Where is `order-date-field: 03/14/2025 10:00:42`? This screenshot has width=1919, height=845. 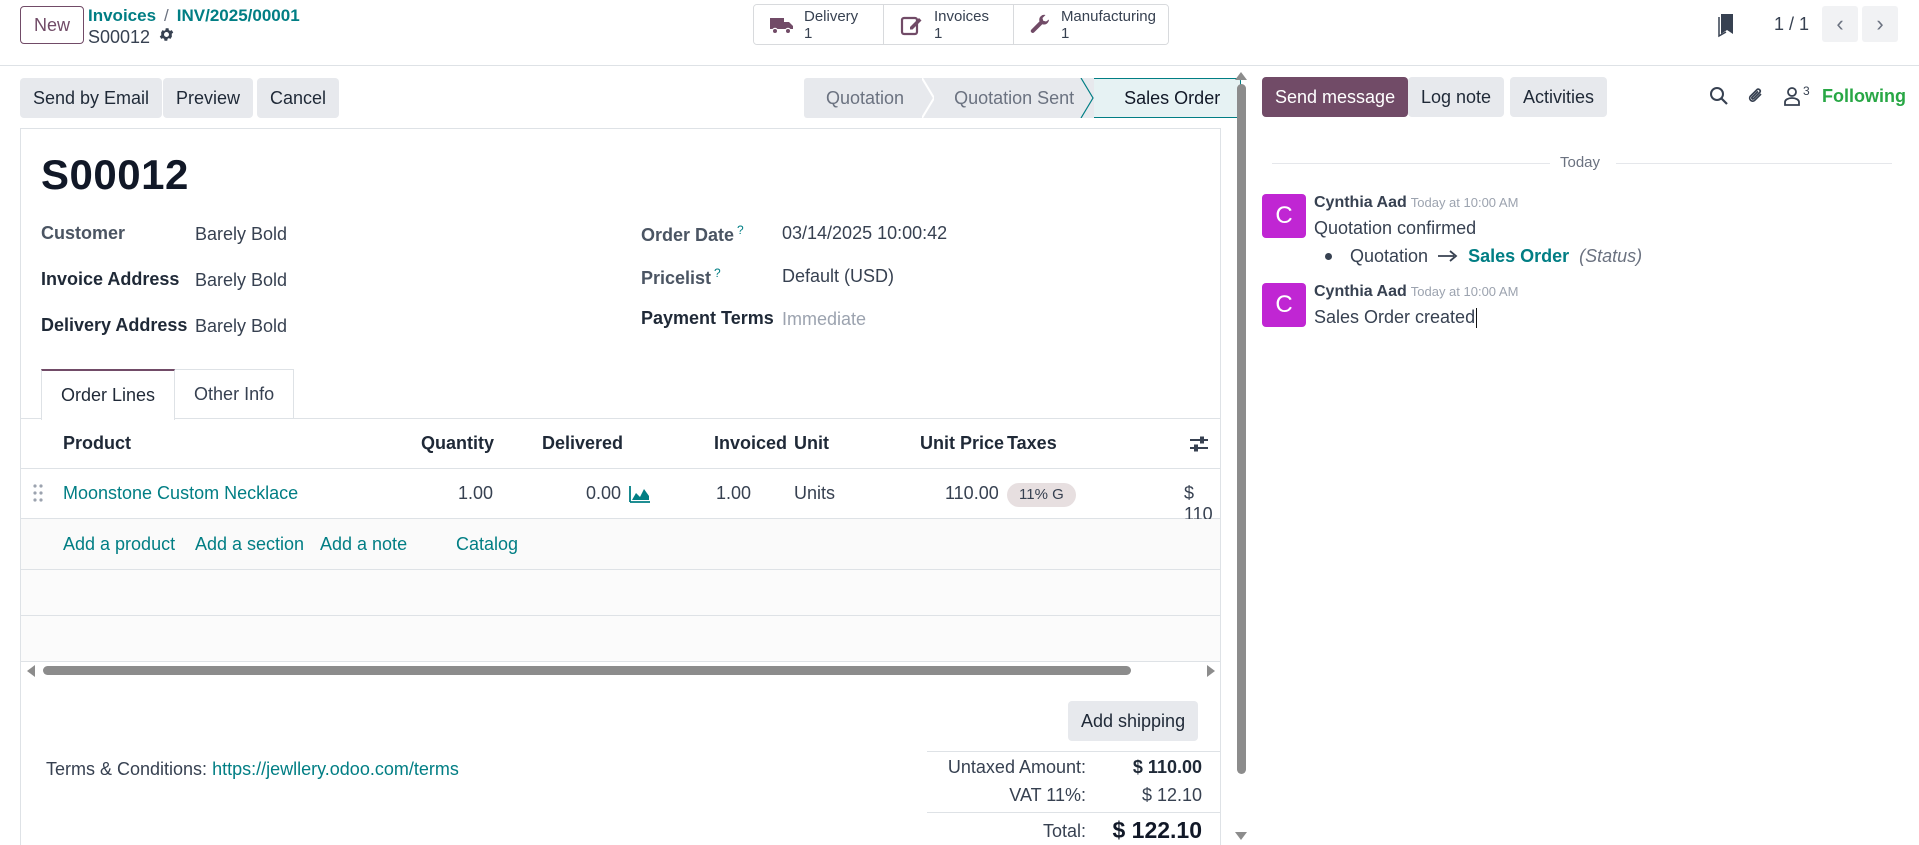
order-date-field: 03/14/2025 10:00:42 is located at coordinates (864, 233).